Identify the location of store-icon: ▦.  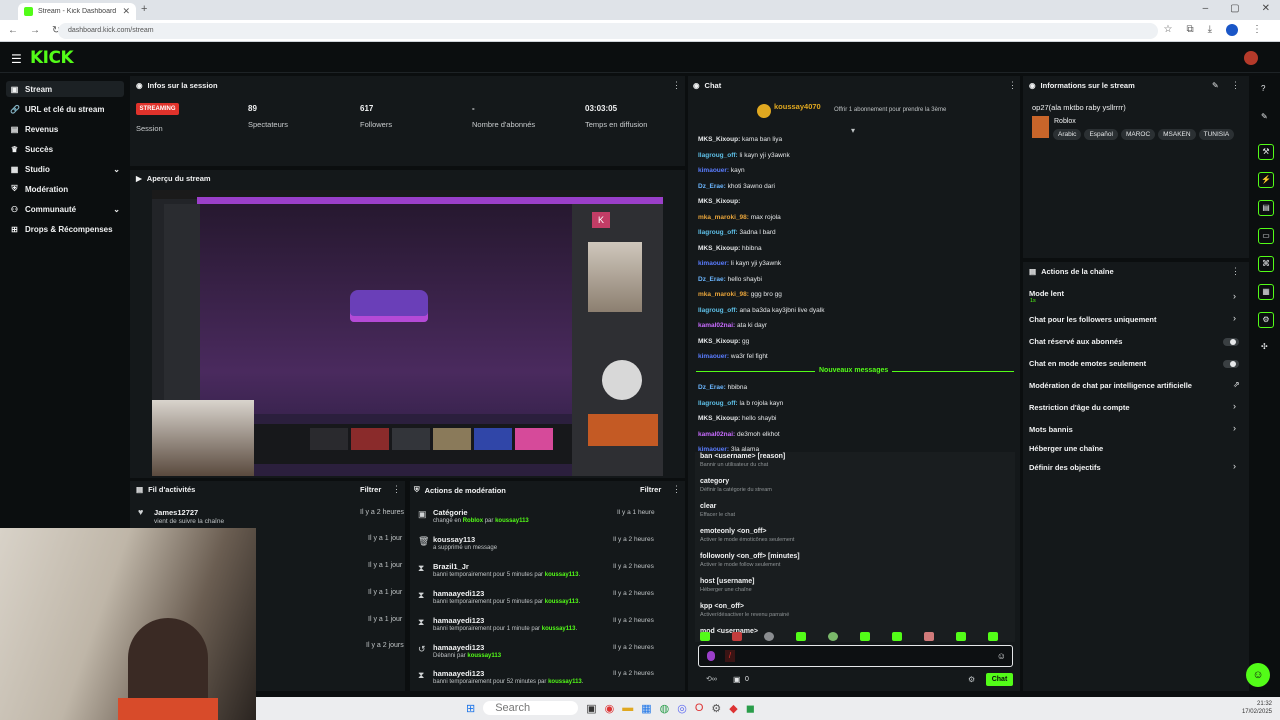
(646, 708).